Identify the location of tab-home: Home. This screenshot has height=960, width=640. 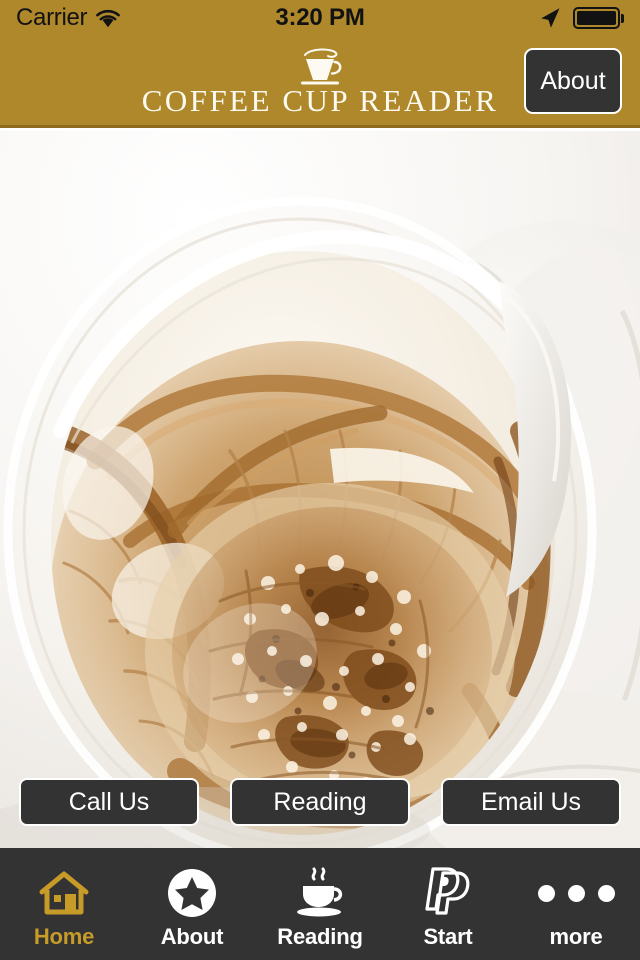
(64, 904).